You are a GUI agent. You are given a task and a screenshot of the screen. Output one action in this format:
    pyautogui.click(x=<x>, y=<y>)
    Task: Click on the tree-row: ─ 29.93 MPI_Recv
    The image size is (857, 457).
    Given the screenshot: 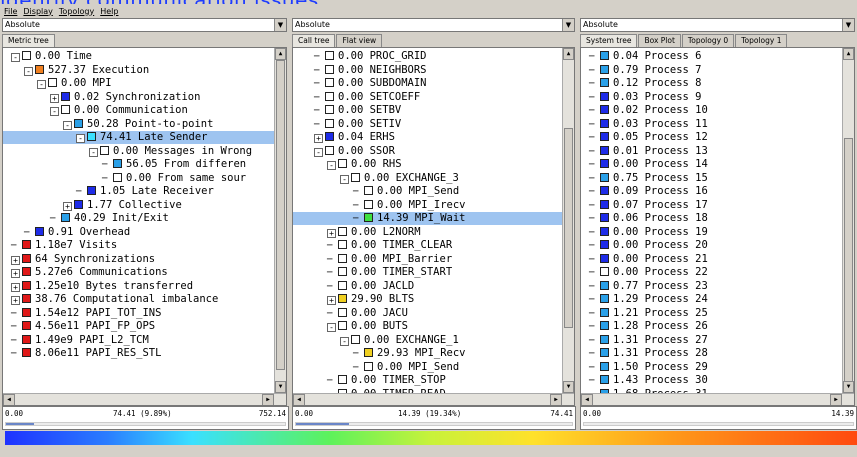 What is the action you would take?
    pyautogui.click(x=409, y=353)
    